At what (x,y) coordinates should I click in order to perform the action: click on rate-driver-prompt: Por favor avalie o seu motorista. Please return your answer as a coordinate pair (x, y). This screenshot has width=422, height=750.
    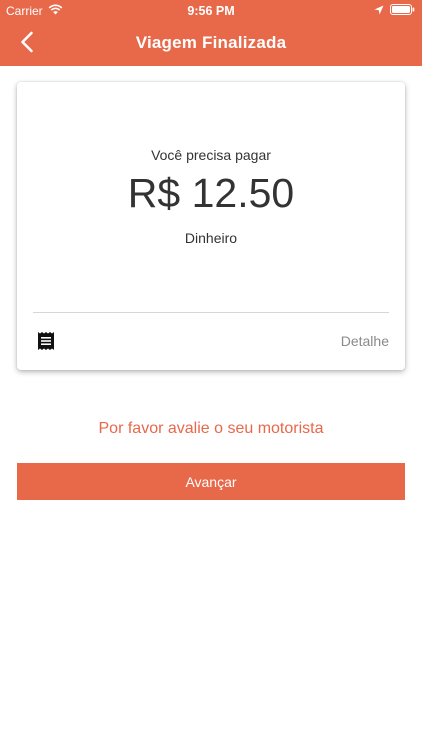
    Looking at the image, I should click on (211, 429).